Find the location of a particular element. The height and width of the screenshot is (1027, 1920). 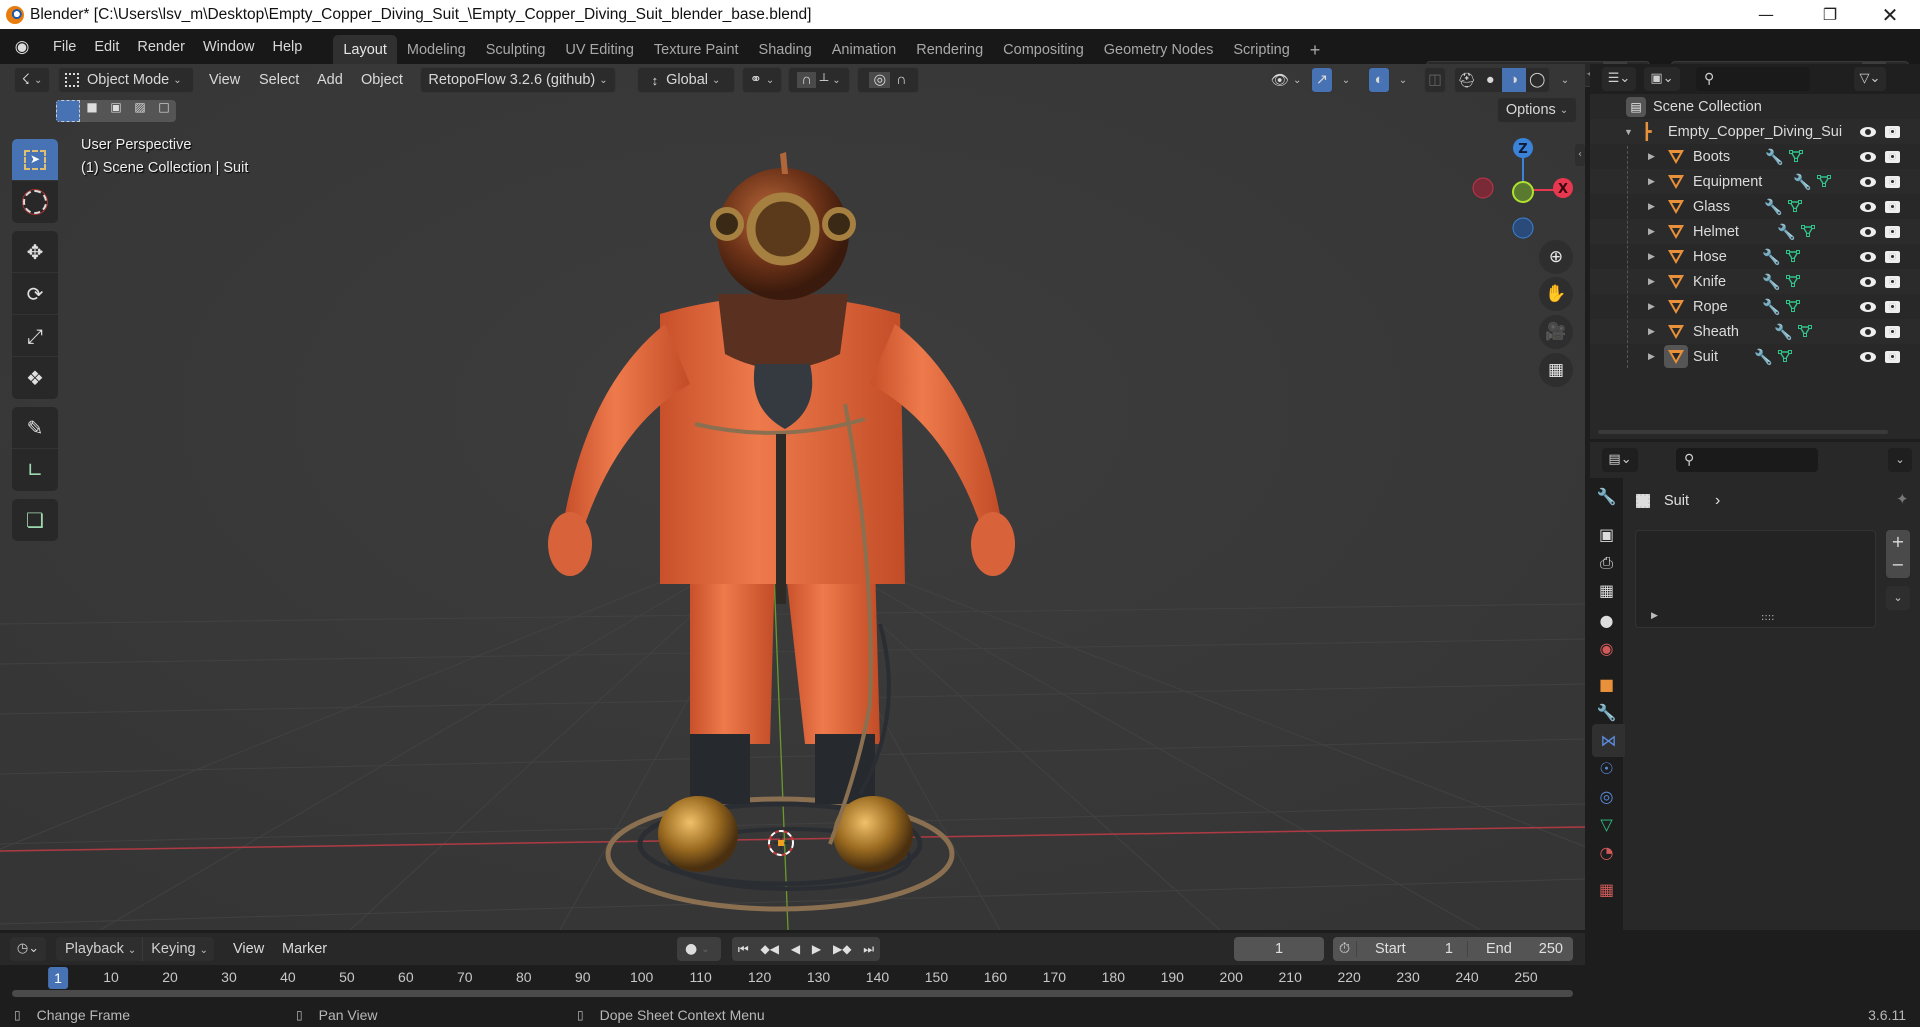

proportional-editing-button: ◎ ∩ is located at coordinates (888, 80).